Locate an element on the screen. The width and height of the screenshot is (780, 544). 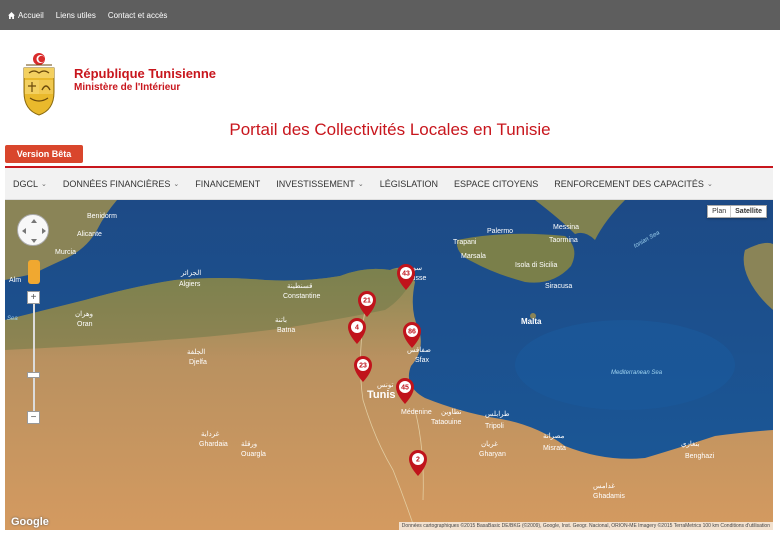
nav-item-label: FINANCEMENT is located at coordinates (228, 183).